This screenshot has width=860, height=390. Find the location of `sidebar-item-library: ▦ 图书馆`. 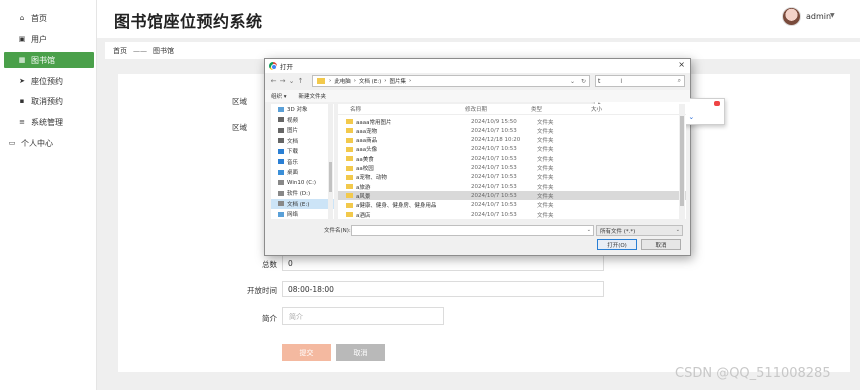

sidebar-item-library: ▦ 图书馆 is located at coordinates (49, 60).